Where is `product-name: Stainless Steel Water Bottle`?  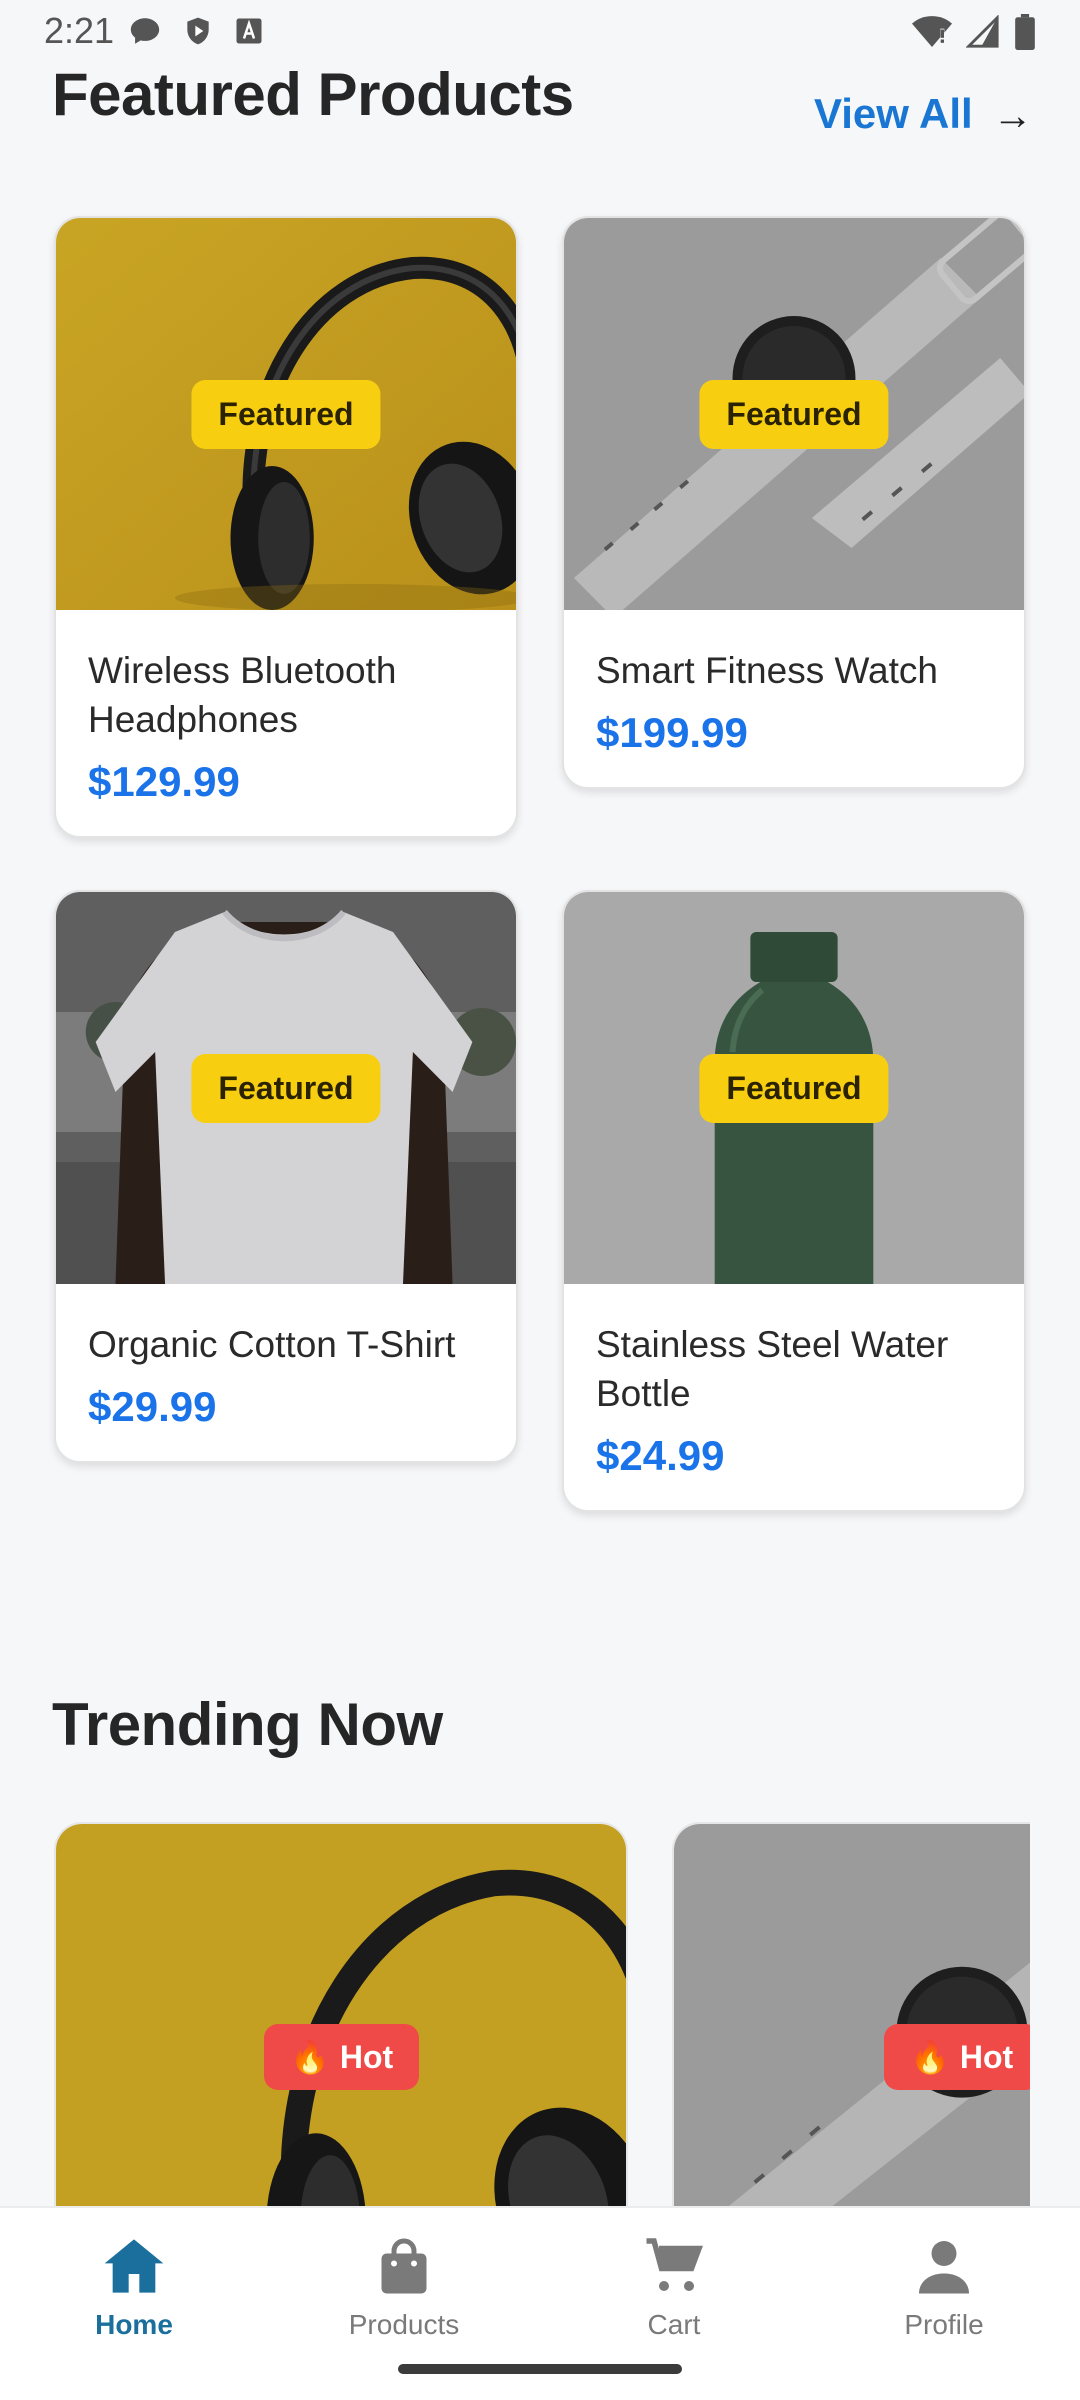 product-name: Stainless Steel Water Bottle is located at coordinates (772, 1369).